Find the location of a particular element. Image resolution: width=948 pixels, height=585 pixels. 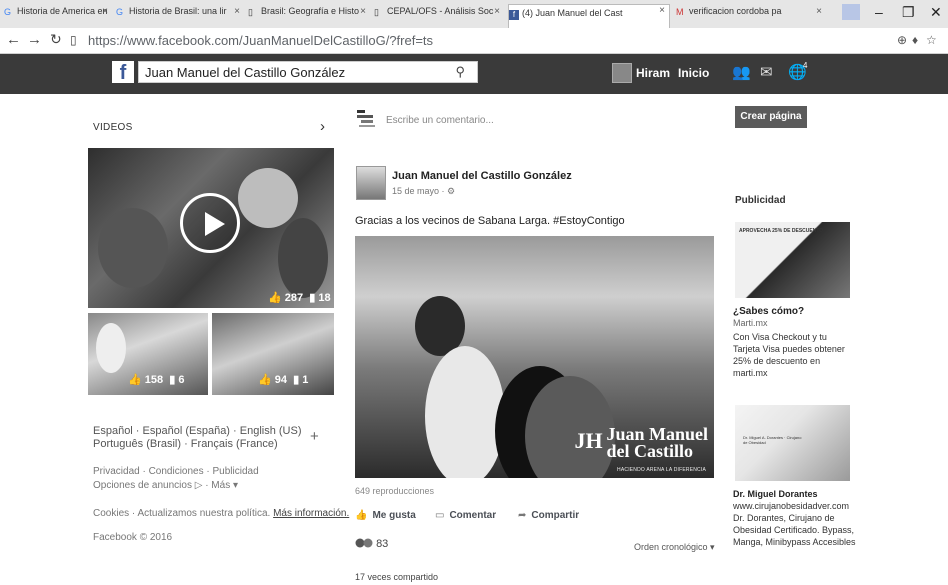

more-info-link: Más información. is located at coordinates (311, 513).